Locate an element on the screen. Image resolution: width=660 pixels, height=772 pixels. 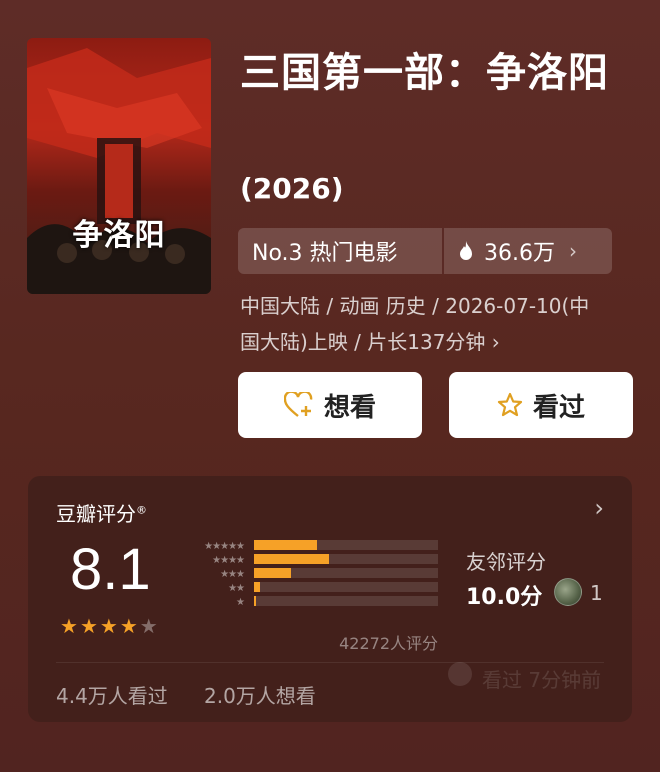
rating-count: 42272人评分 is located at coordinates (388, 643).